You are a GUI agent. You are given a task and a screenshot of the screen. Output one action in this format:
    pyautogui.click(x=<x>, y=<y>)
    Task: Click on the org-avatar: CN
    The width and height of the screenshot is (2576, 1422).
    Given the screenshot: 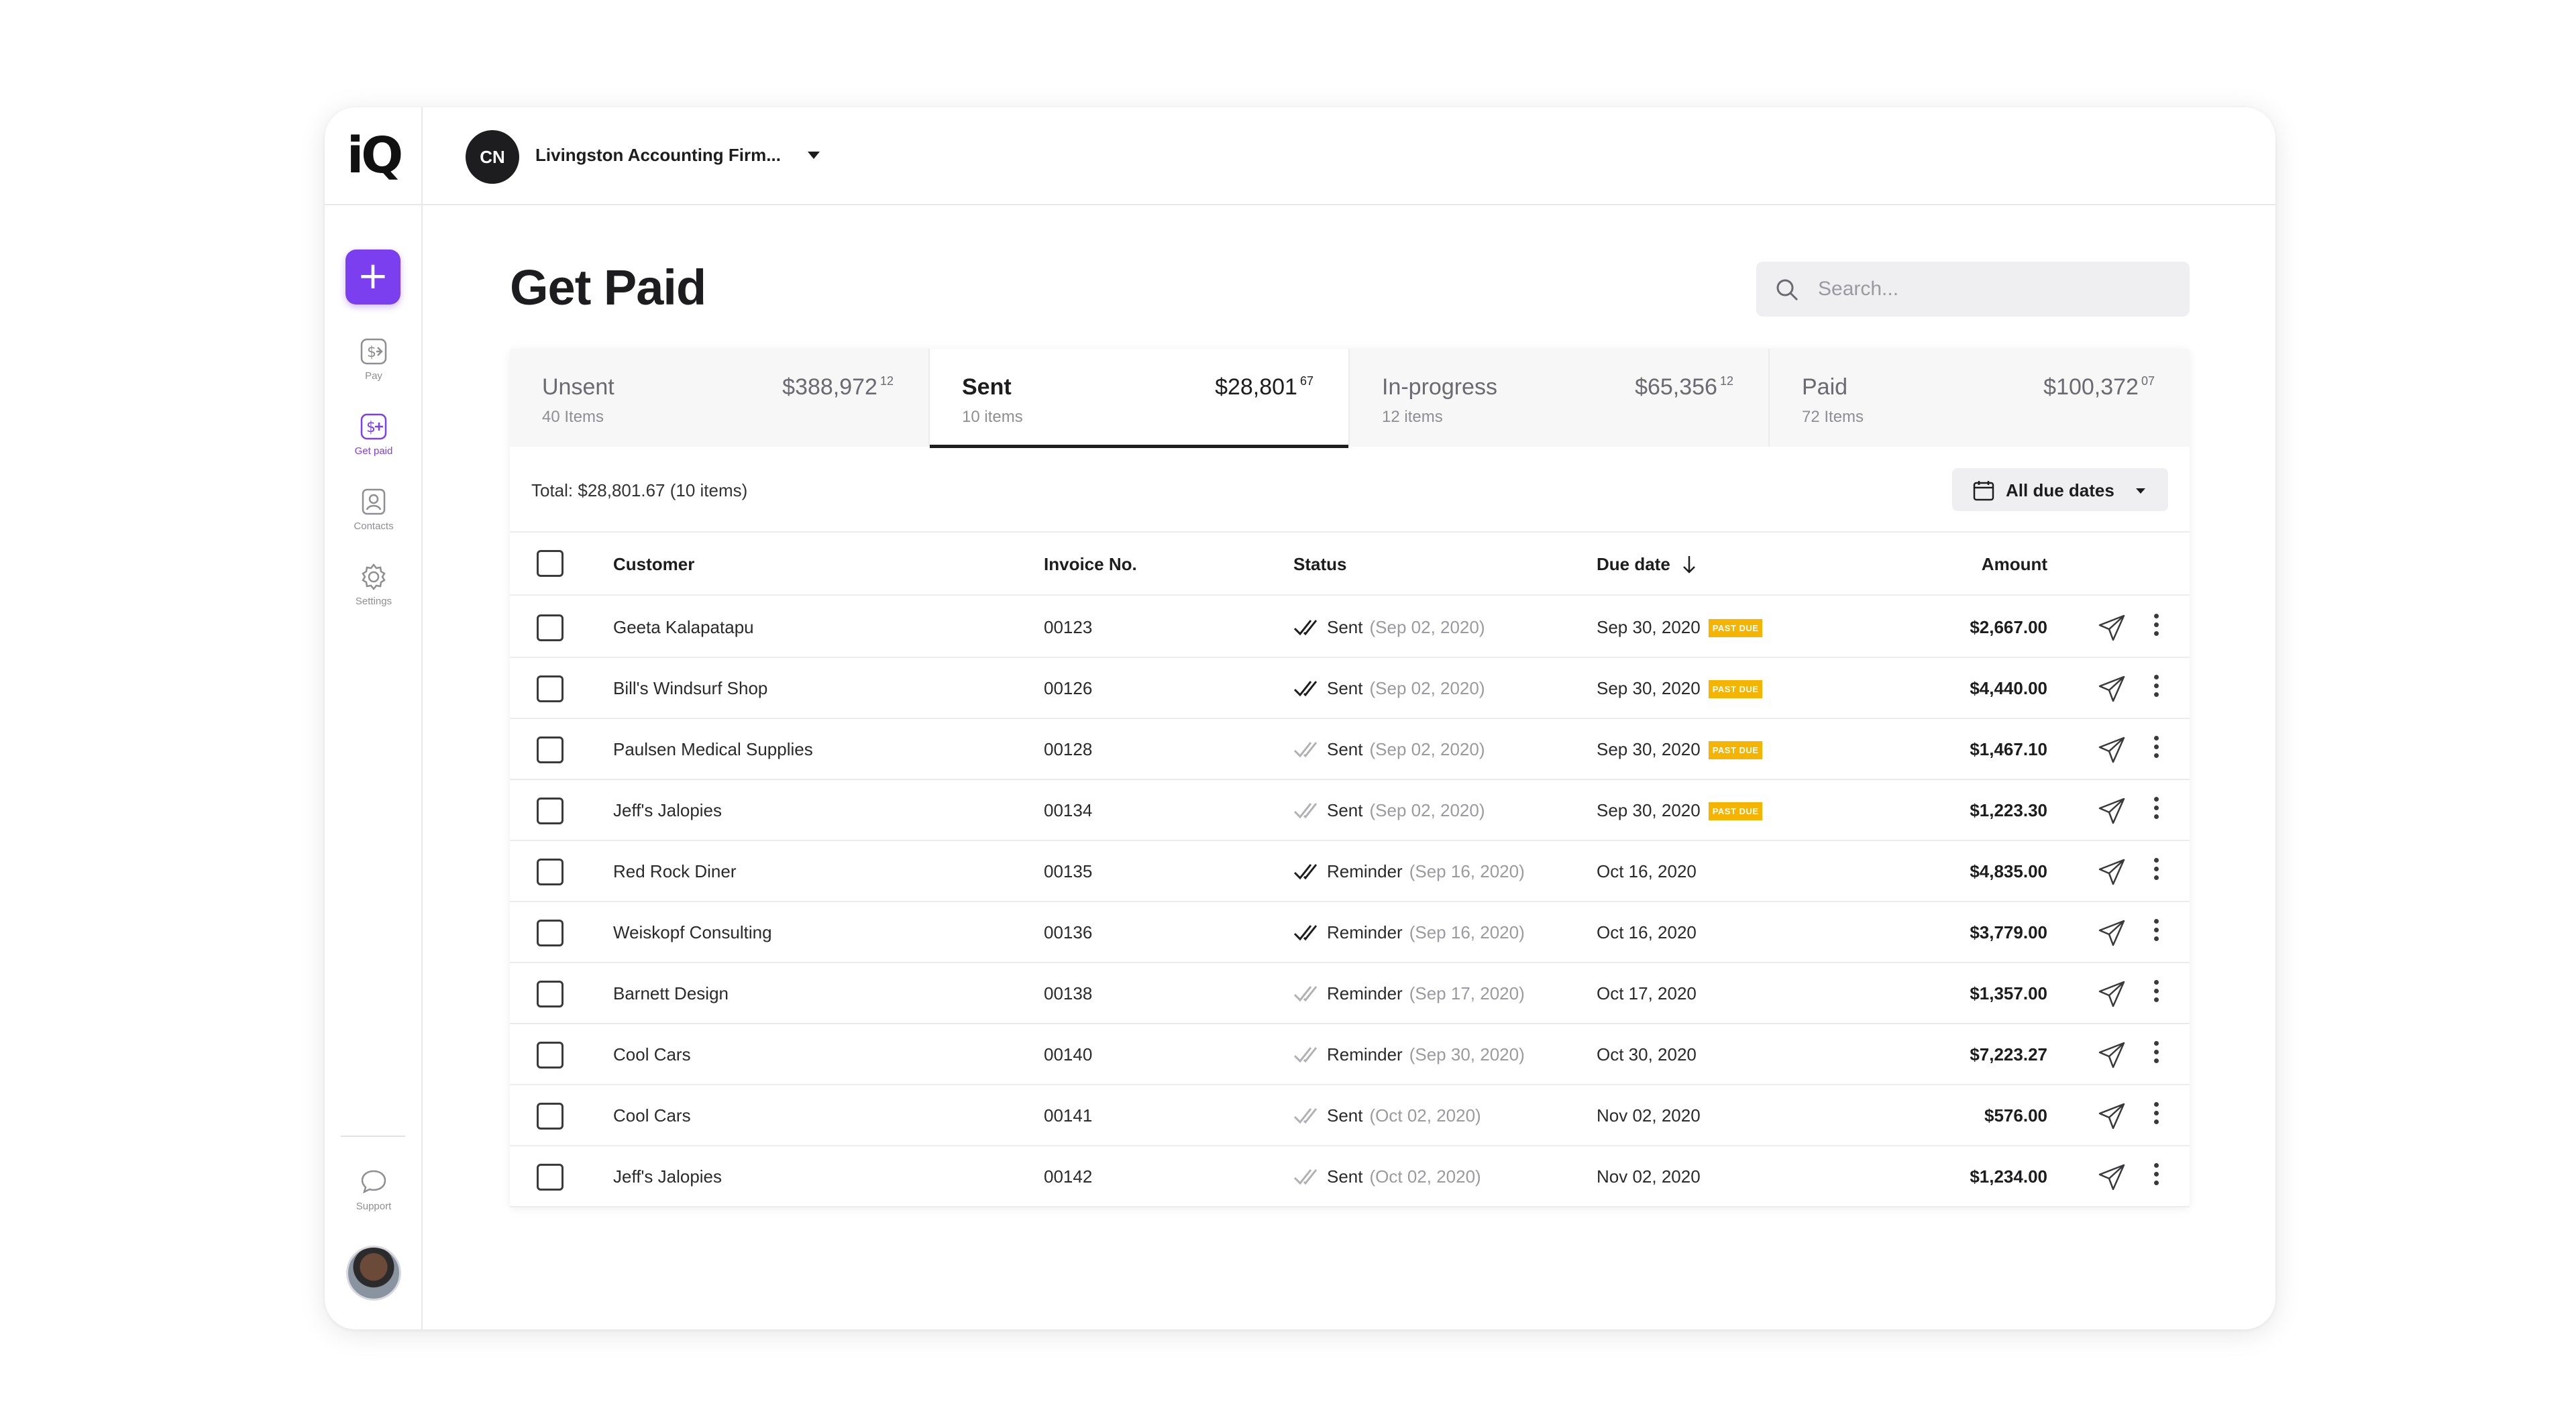 What is the action you would take?
    pyautogui.click(x=492, y=157)
    